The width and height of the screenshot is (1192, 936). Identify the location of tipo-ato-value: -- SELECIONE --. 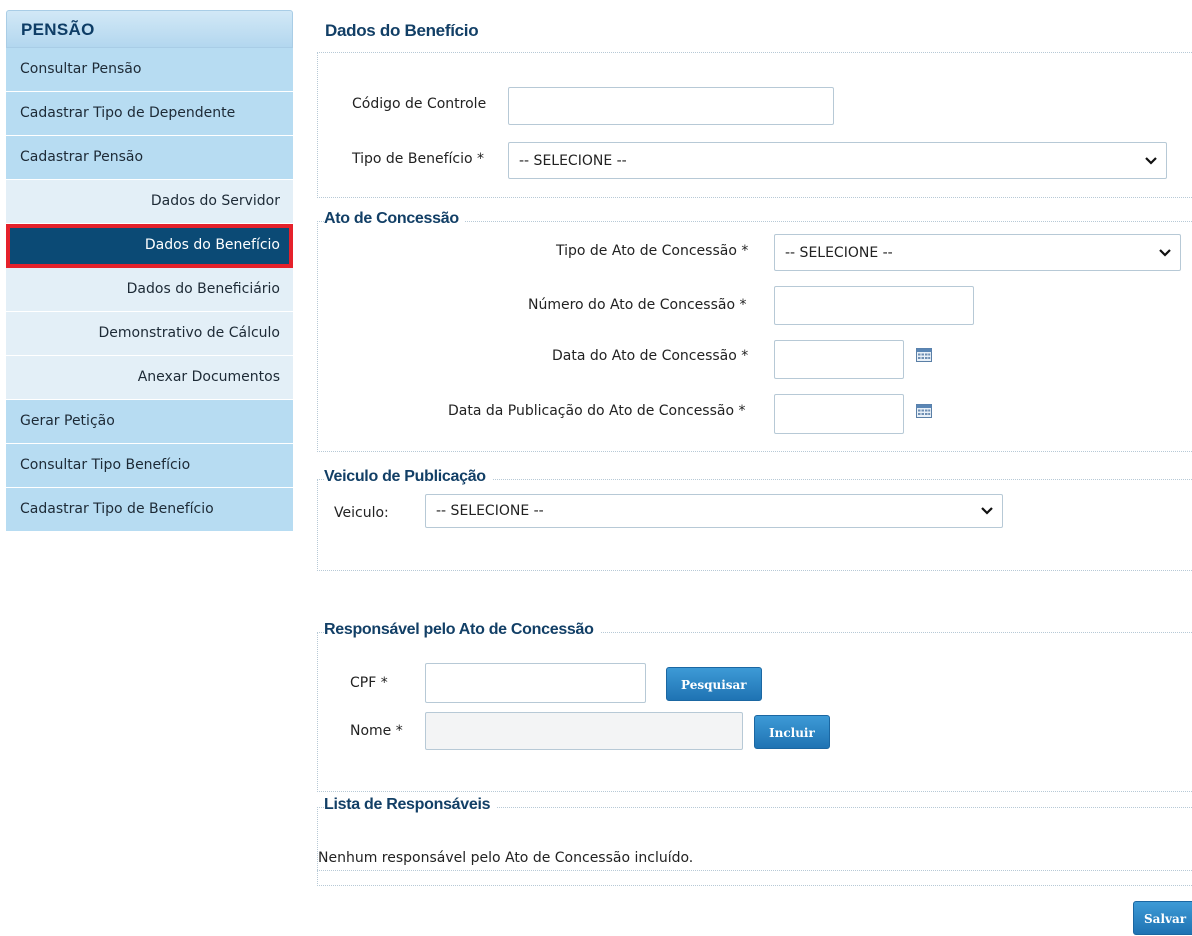
(839, 252).